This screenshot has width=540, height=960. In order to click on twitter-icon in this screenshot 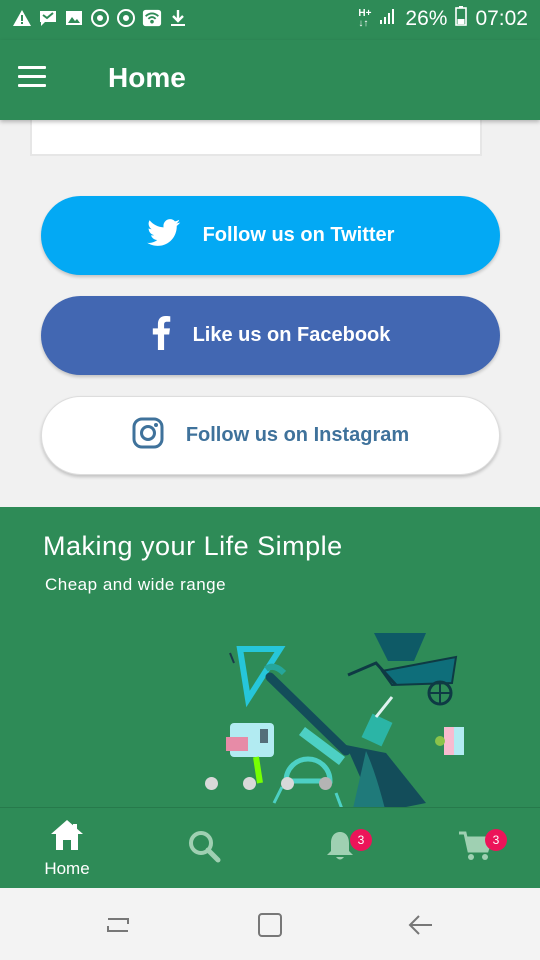, I will do `click(163, 235)`.